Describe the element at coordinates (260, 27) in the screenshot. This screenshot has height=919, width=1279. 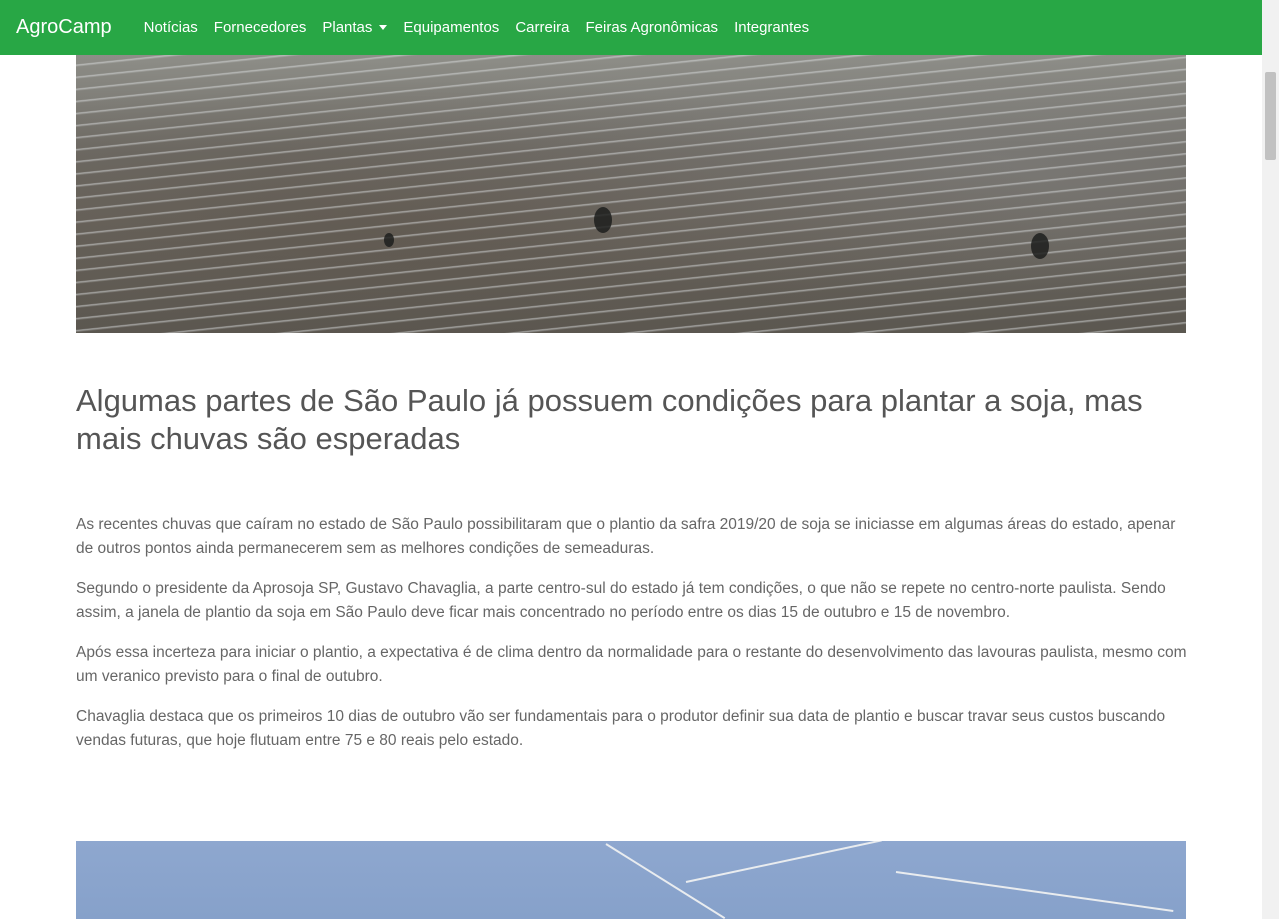
I see `nav-link-fornecedores: Fornecedores` at that location.